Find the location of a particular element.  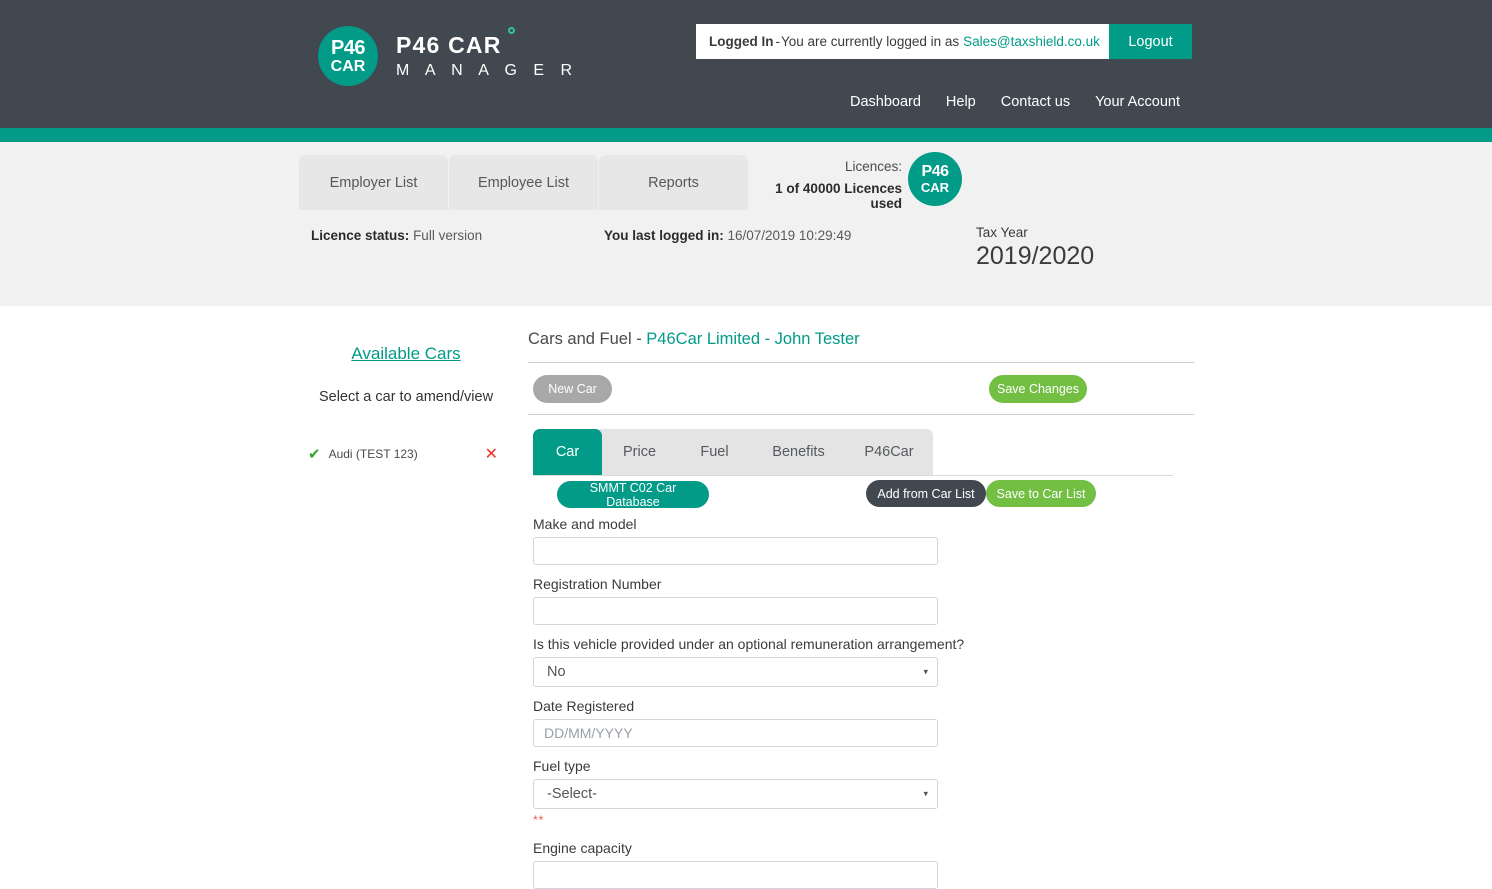

tax-year-value: 2019/2020 is located at coordinates (1035, 256).